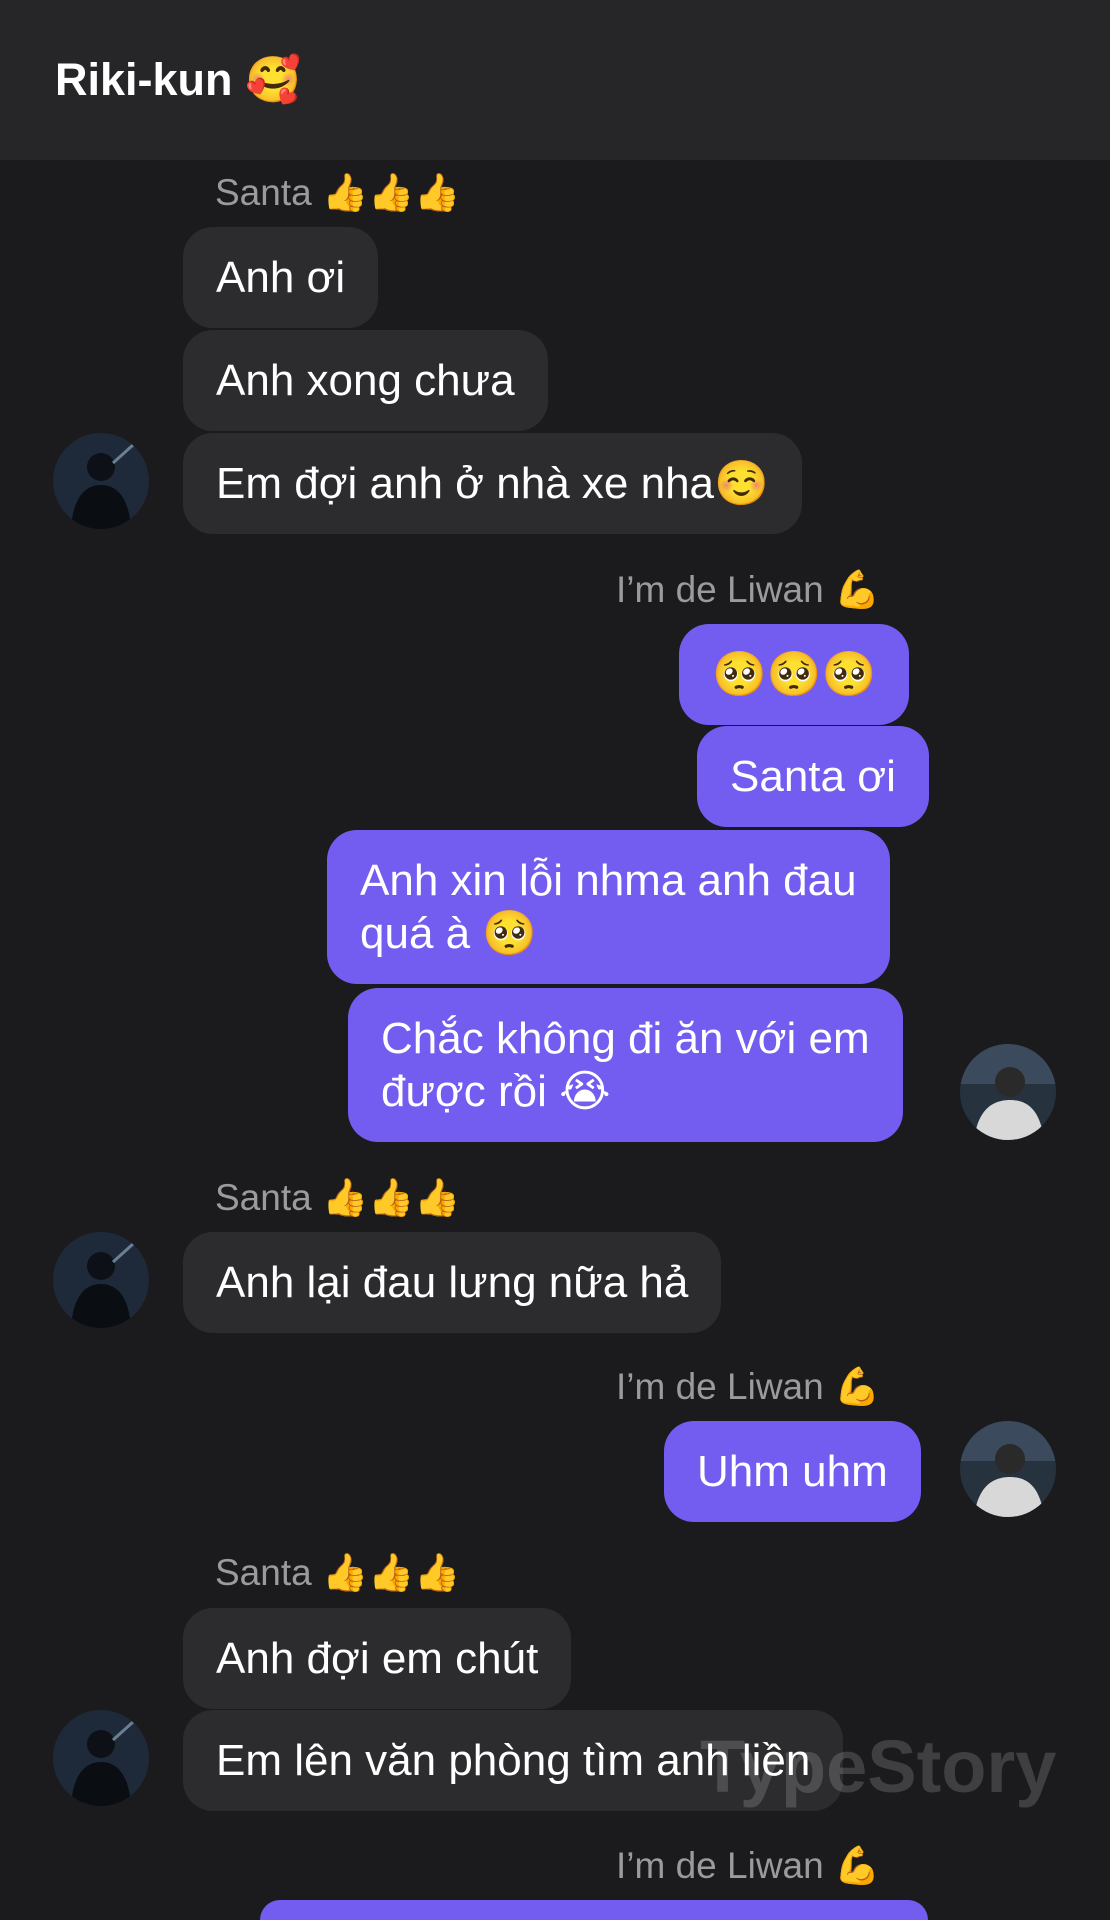 This screenshot has height=1920, width=1110. Describe the element at coordinates (555, 80) in the screenshot. I see `chat-header: Riki-kun 🥰` at that location.